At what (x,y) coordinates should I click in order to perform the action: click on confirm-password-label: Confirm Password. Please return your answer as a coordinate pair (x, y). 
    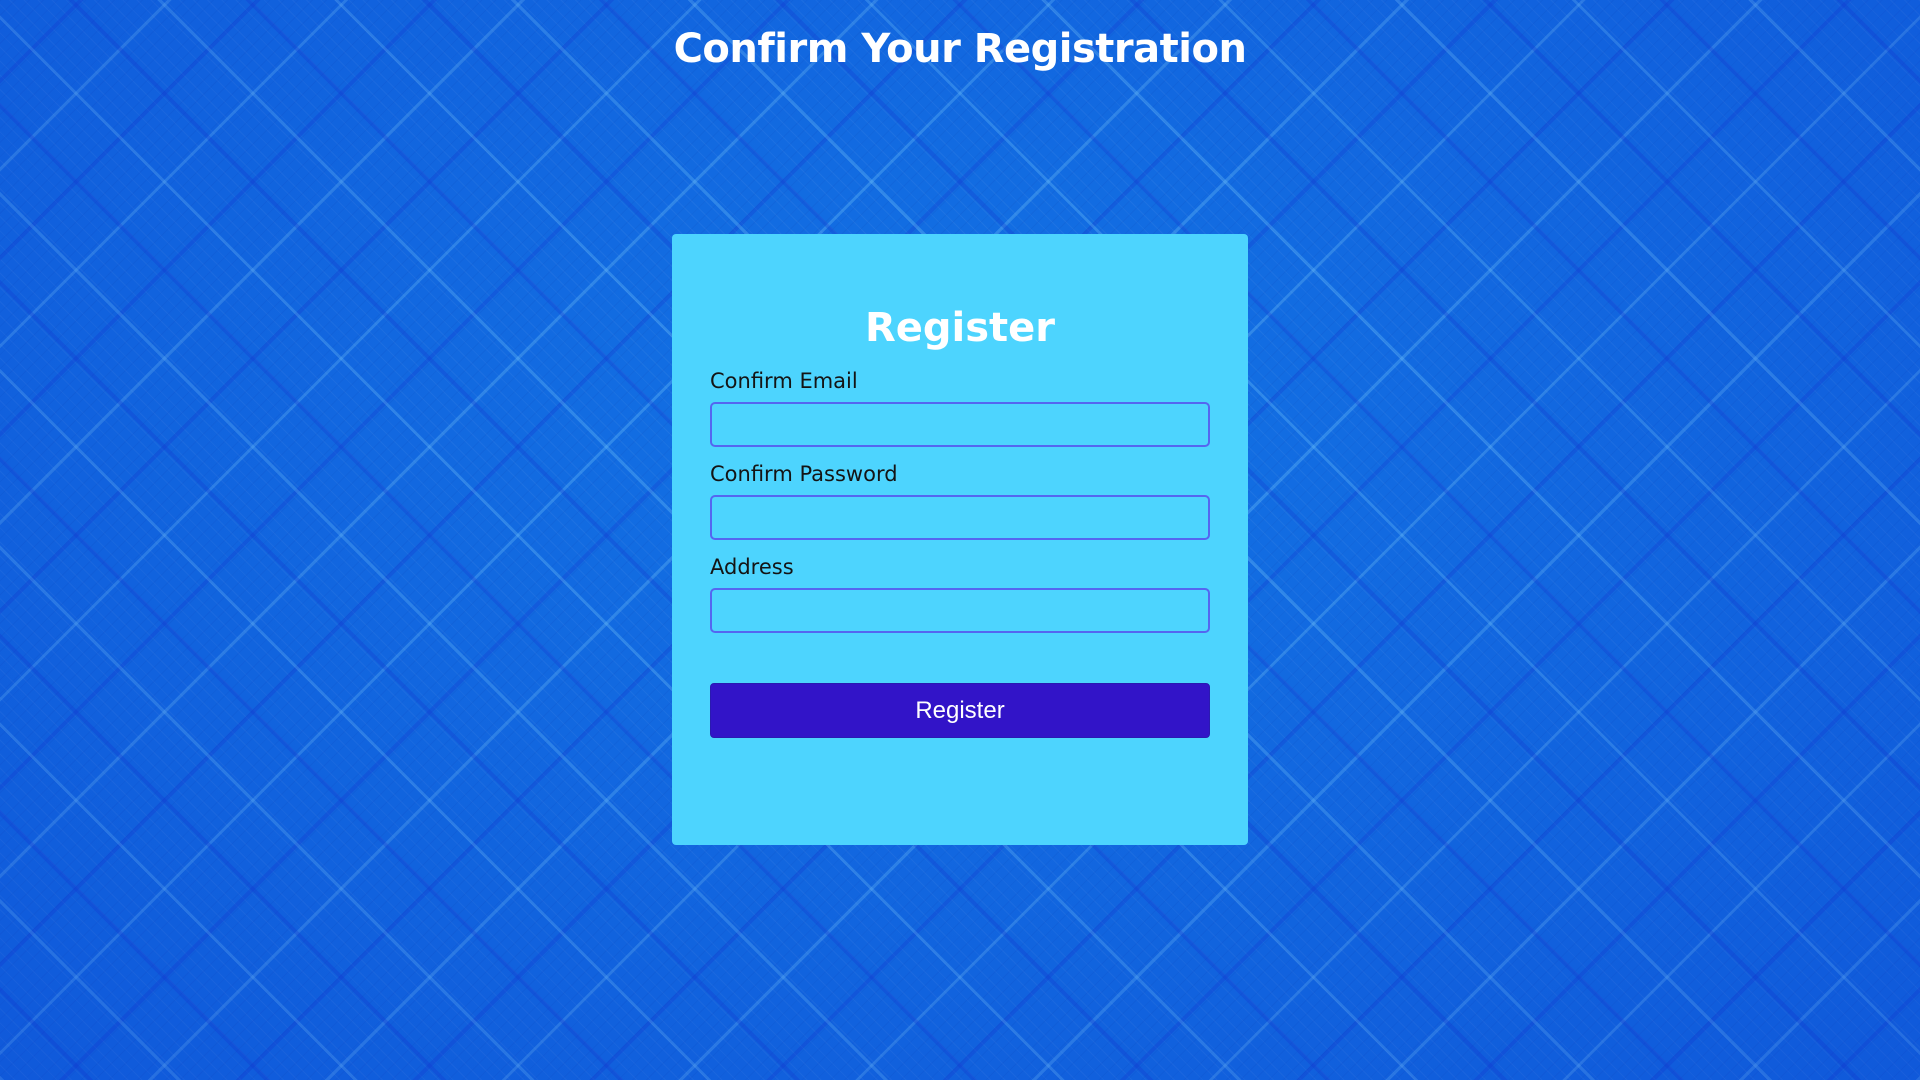
    Looking at the image, I should click on (804, 474).